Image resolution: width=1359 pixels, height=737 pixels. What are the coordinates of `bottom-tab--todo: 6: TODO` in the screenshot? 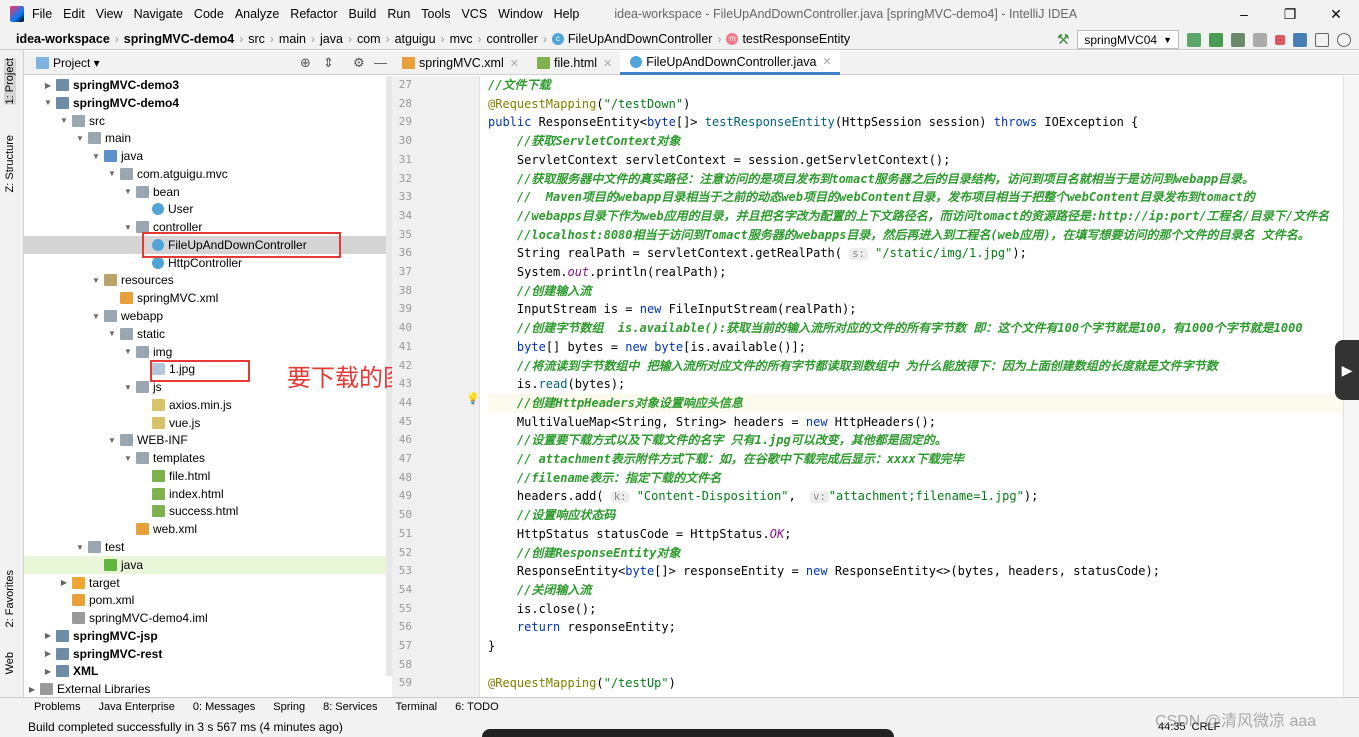 It's located at (477, 707).